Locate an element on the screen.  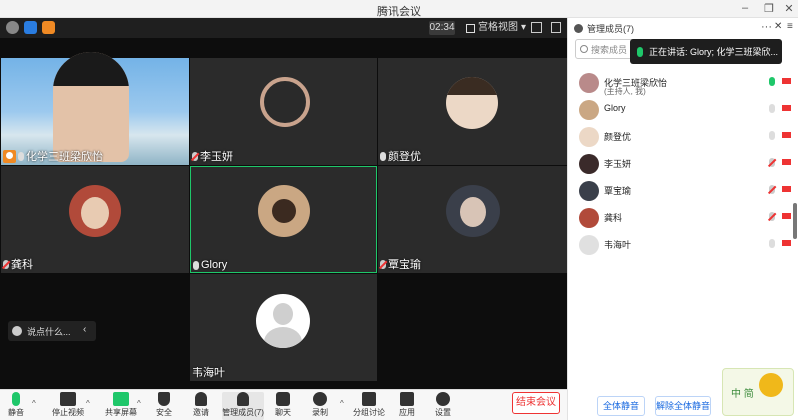
member-row: Glory is located at coordinates (683, 110).